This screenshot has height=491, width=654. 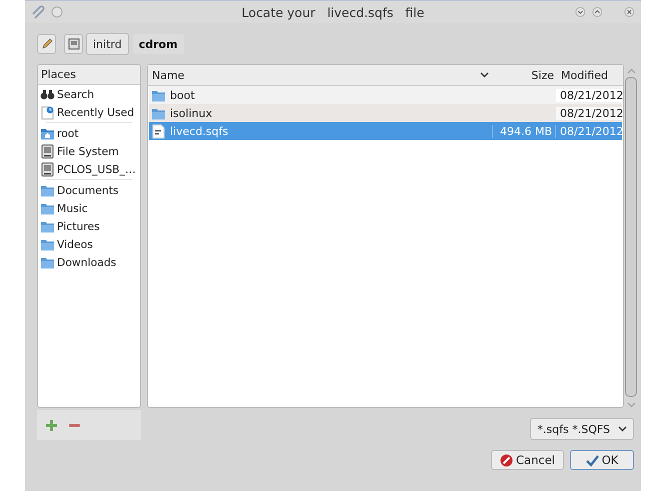 What do you see at coordinates (602, 460) in the screenshot?
I see `ok-button: OK` at bounding box center [602, 460].